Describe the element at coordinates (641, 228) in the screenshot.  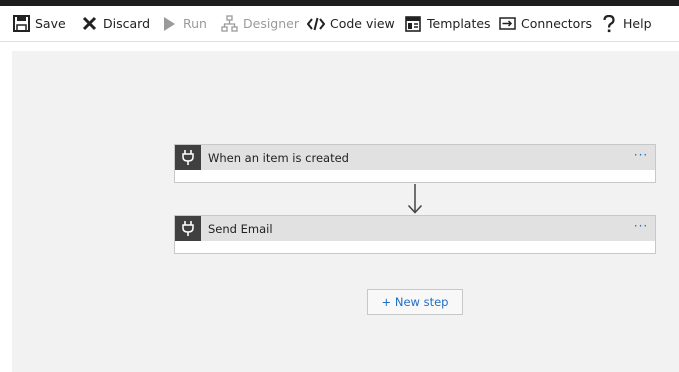
I see `send-email-step-more-button: ···` at that location.